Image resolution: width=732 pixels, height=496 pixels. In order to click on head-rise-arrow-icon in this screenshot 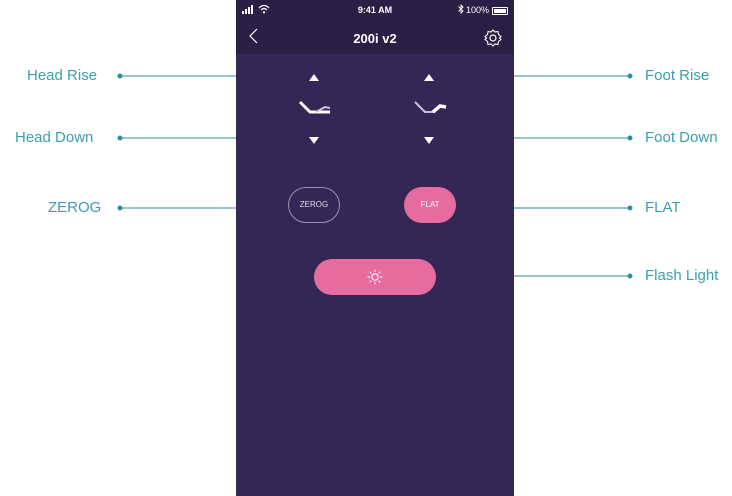, I will do `click(314, 77)`.